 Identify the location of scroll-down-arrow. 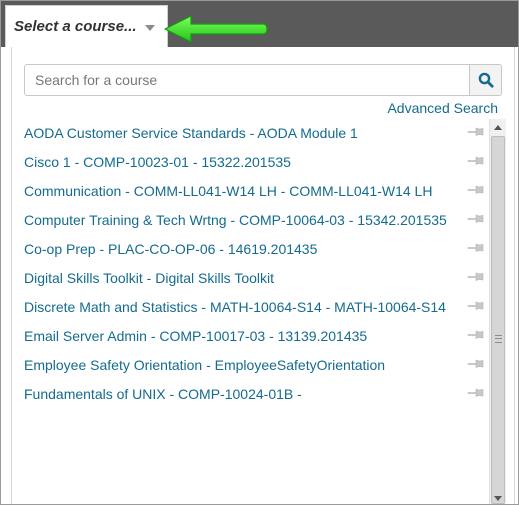
(498, 497).